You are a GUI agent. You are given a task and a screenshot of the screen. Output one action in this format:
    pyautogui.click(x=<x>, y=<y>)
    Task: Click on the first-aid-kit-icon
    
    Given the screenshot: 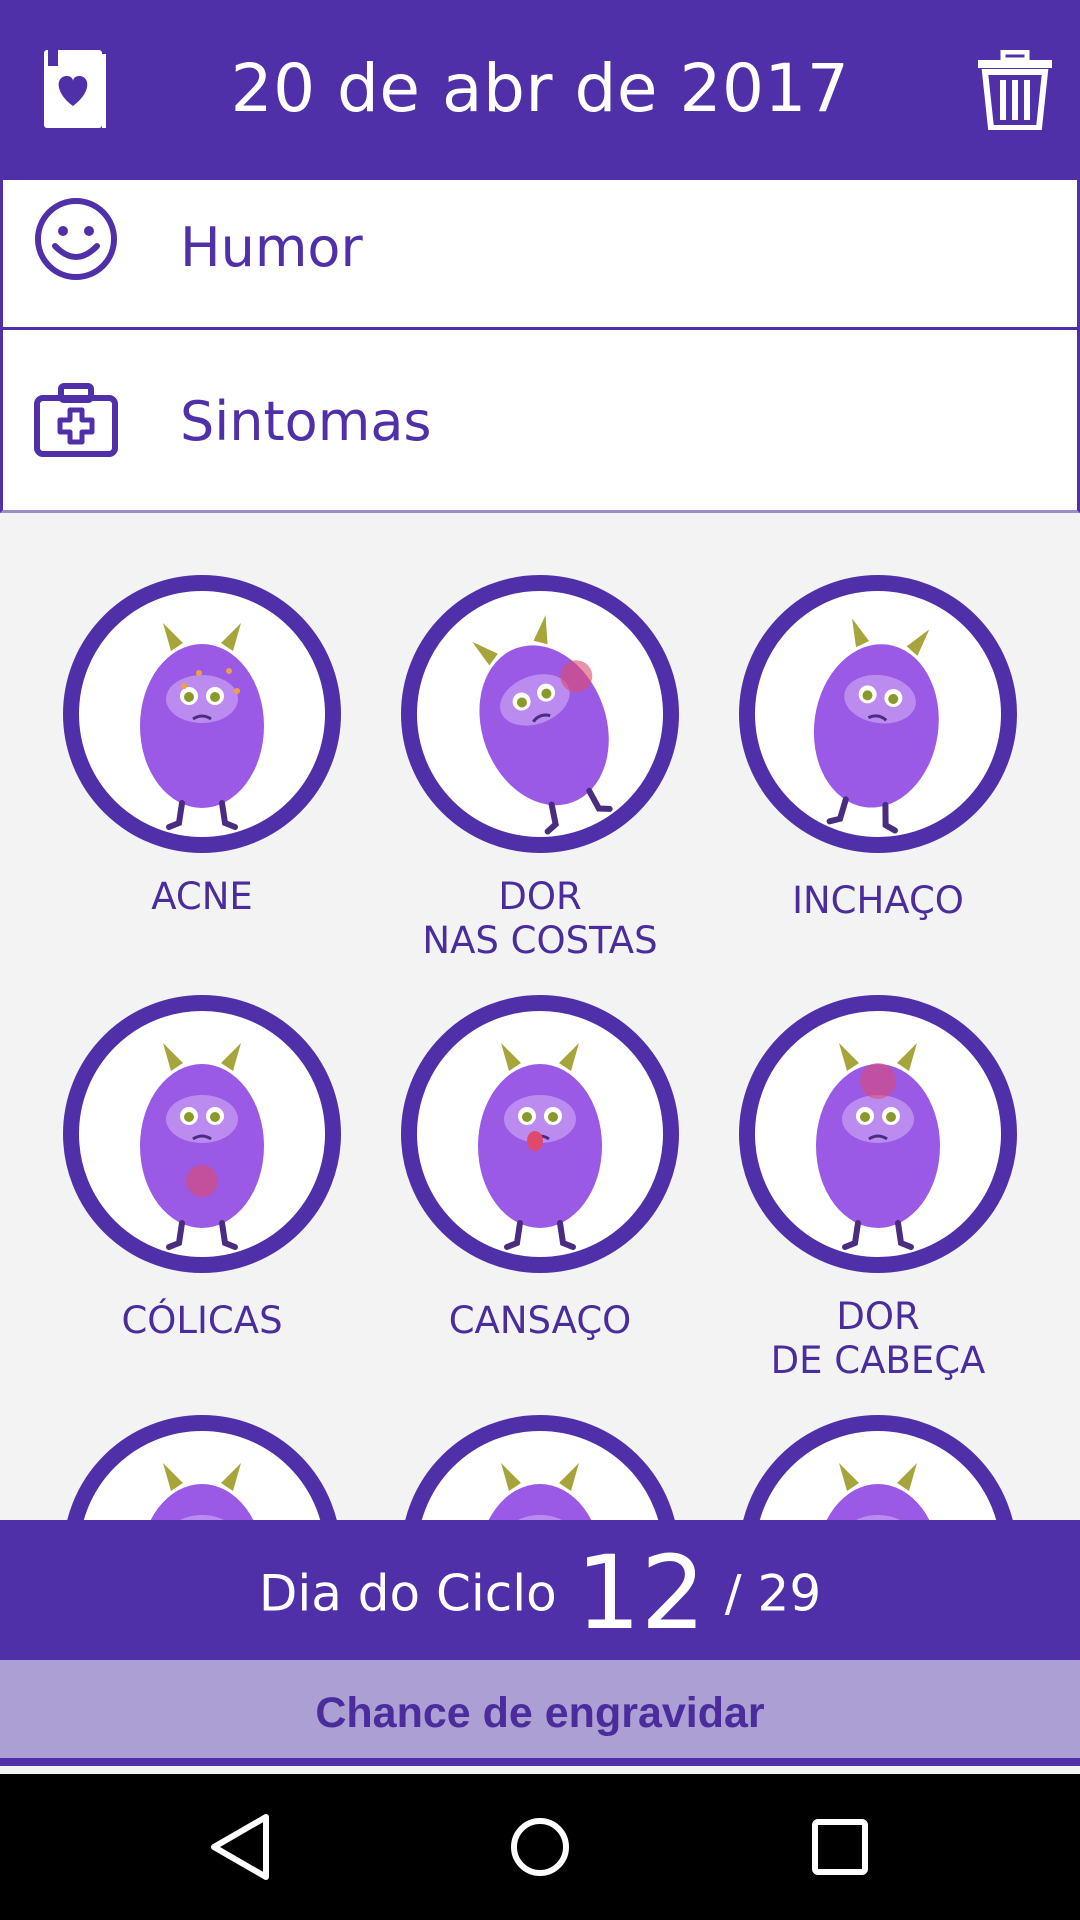 What is the action you would take?
    pyautogui.click(x=76, y=422)
    